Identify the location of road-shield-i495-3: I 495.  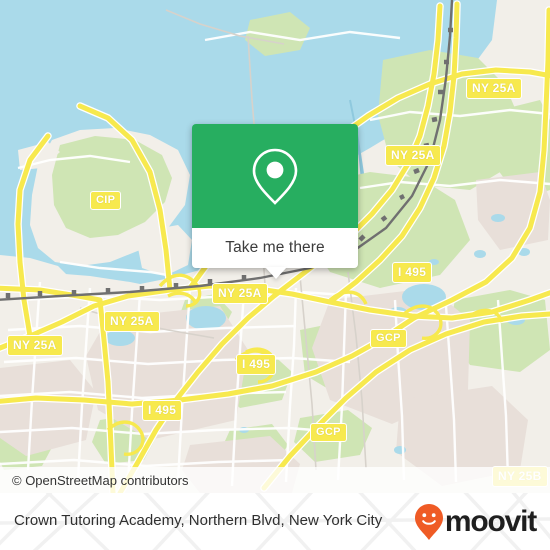
(162, 410).